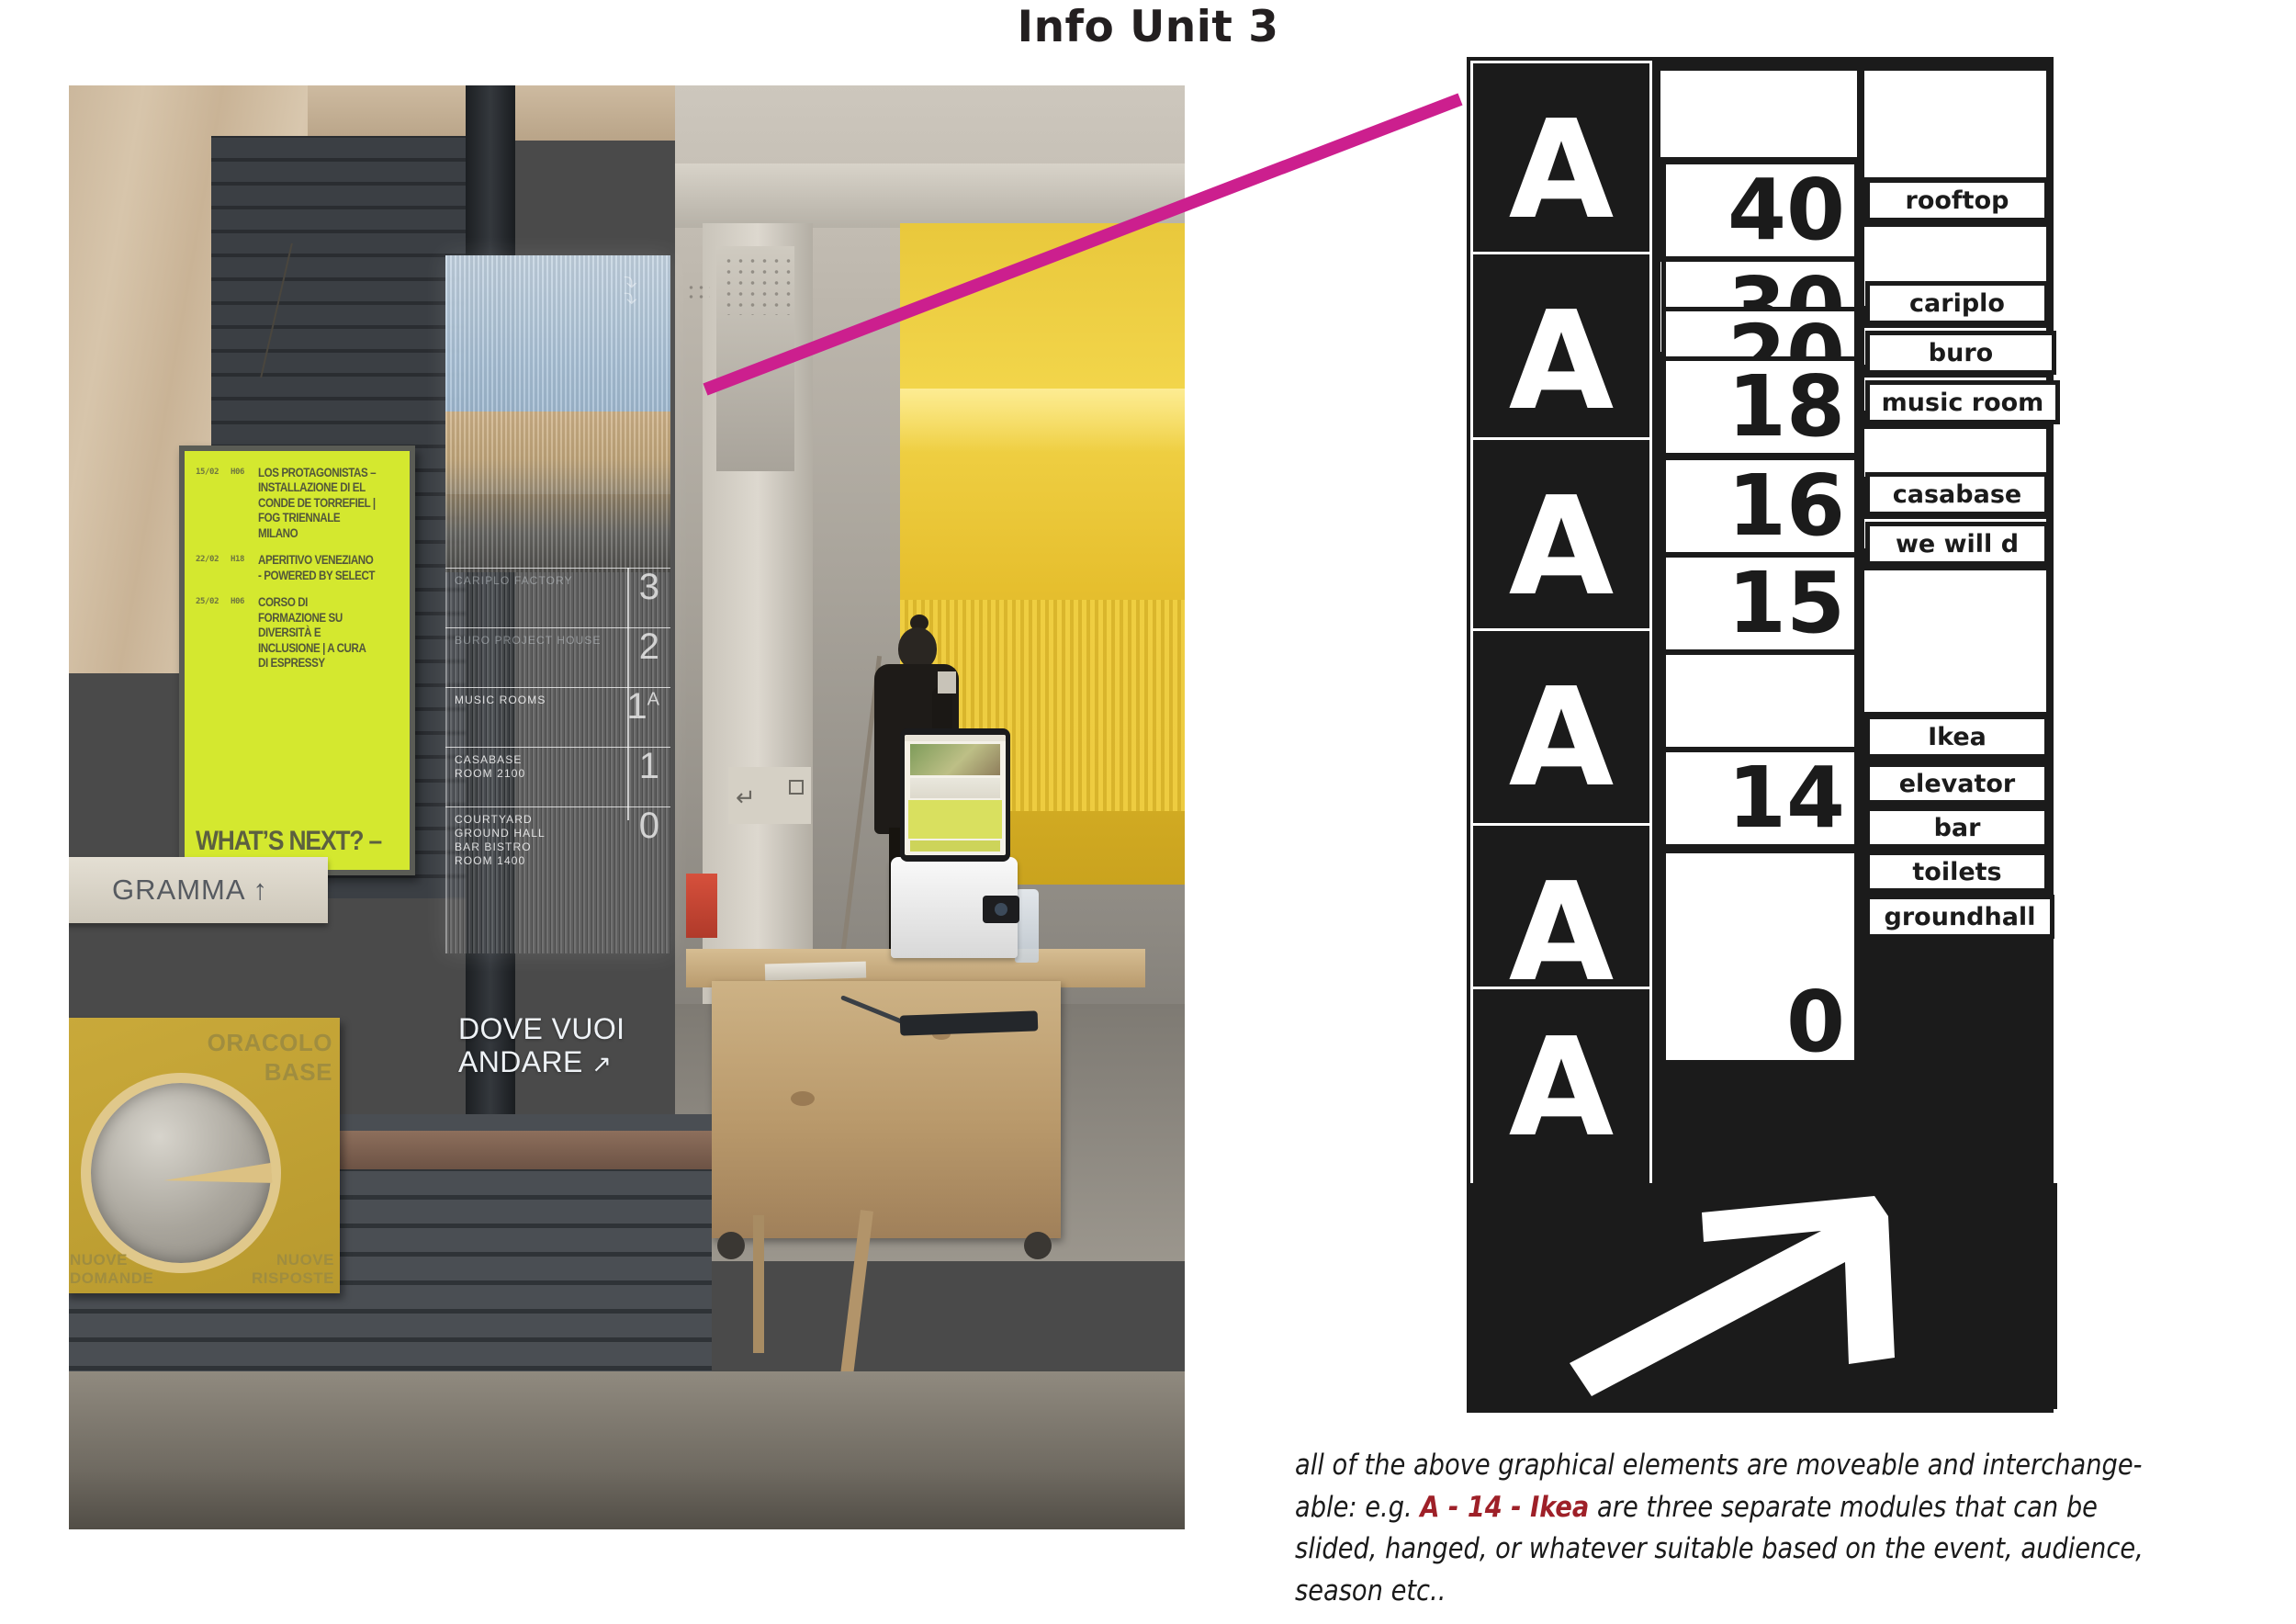 This screenshot has height=1624, width=2296. What do you see at coordinates (1561, 742) in the screenshot?
I see `module-letter-a-4: A` at bounding box center [1561, 742].